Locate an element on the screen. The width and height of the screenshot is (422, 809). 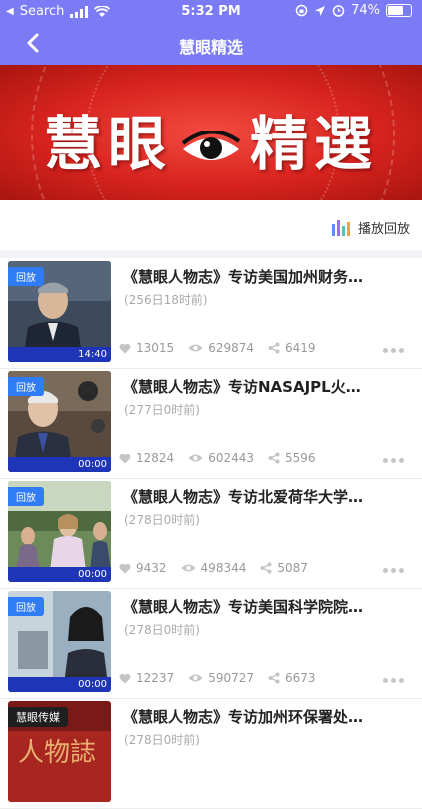
playback-label: 播放回放 is located at coordinates (383, 229).